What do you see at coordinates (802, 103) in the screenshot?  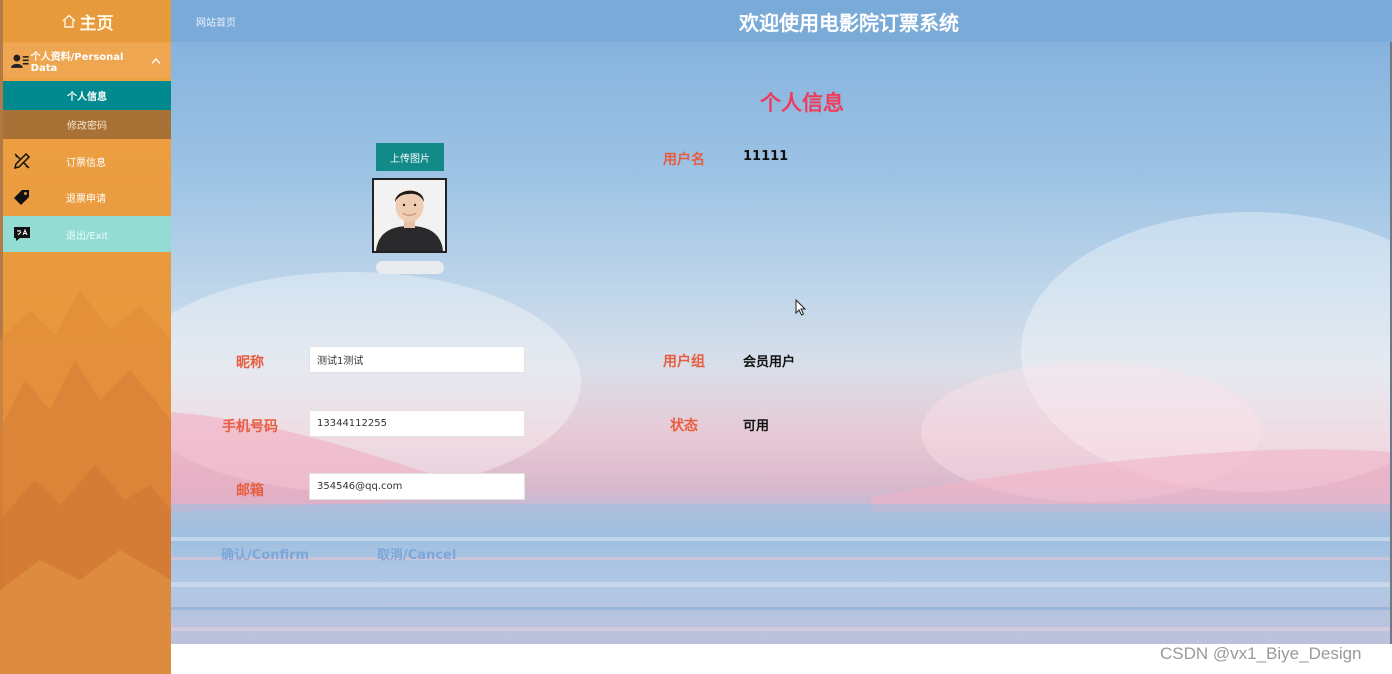 I see `page-title: 个人信息` at bounding box center [802, 103].